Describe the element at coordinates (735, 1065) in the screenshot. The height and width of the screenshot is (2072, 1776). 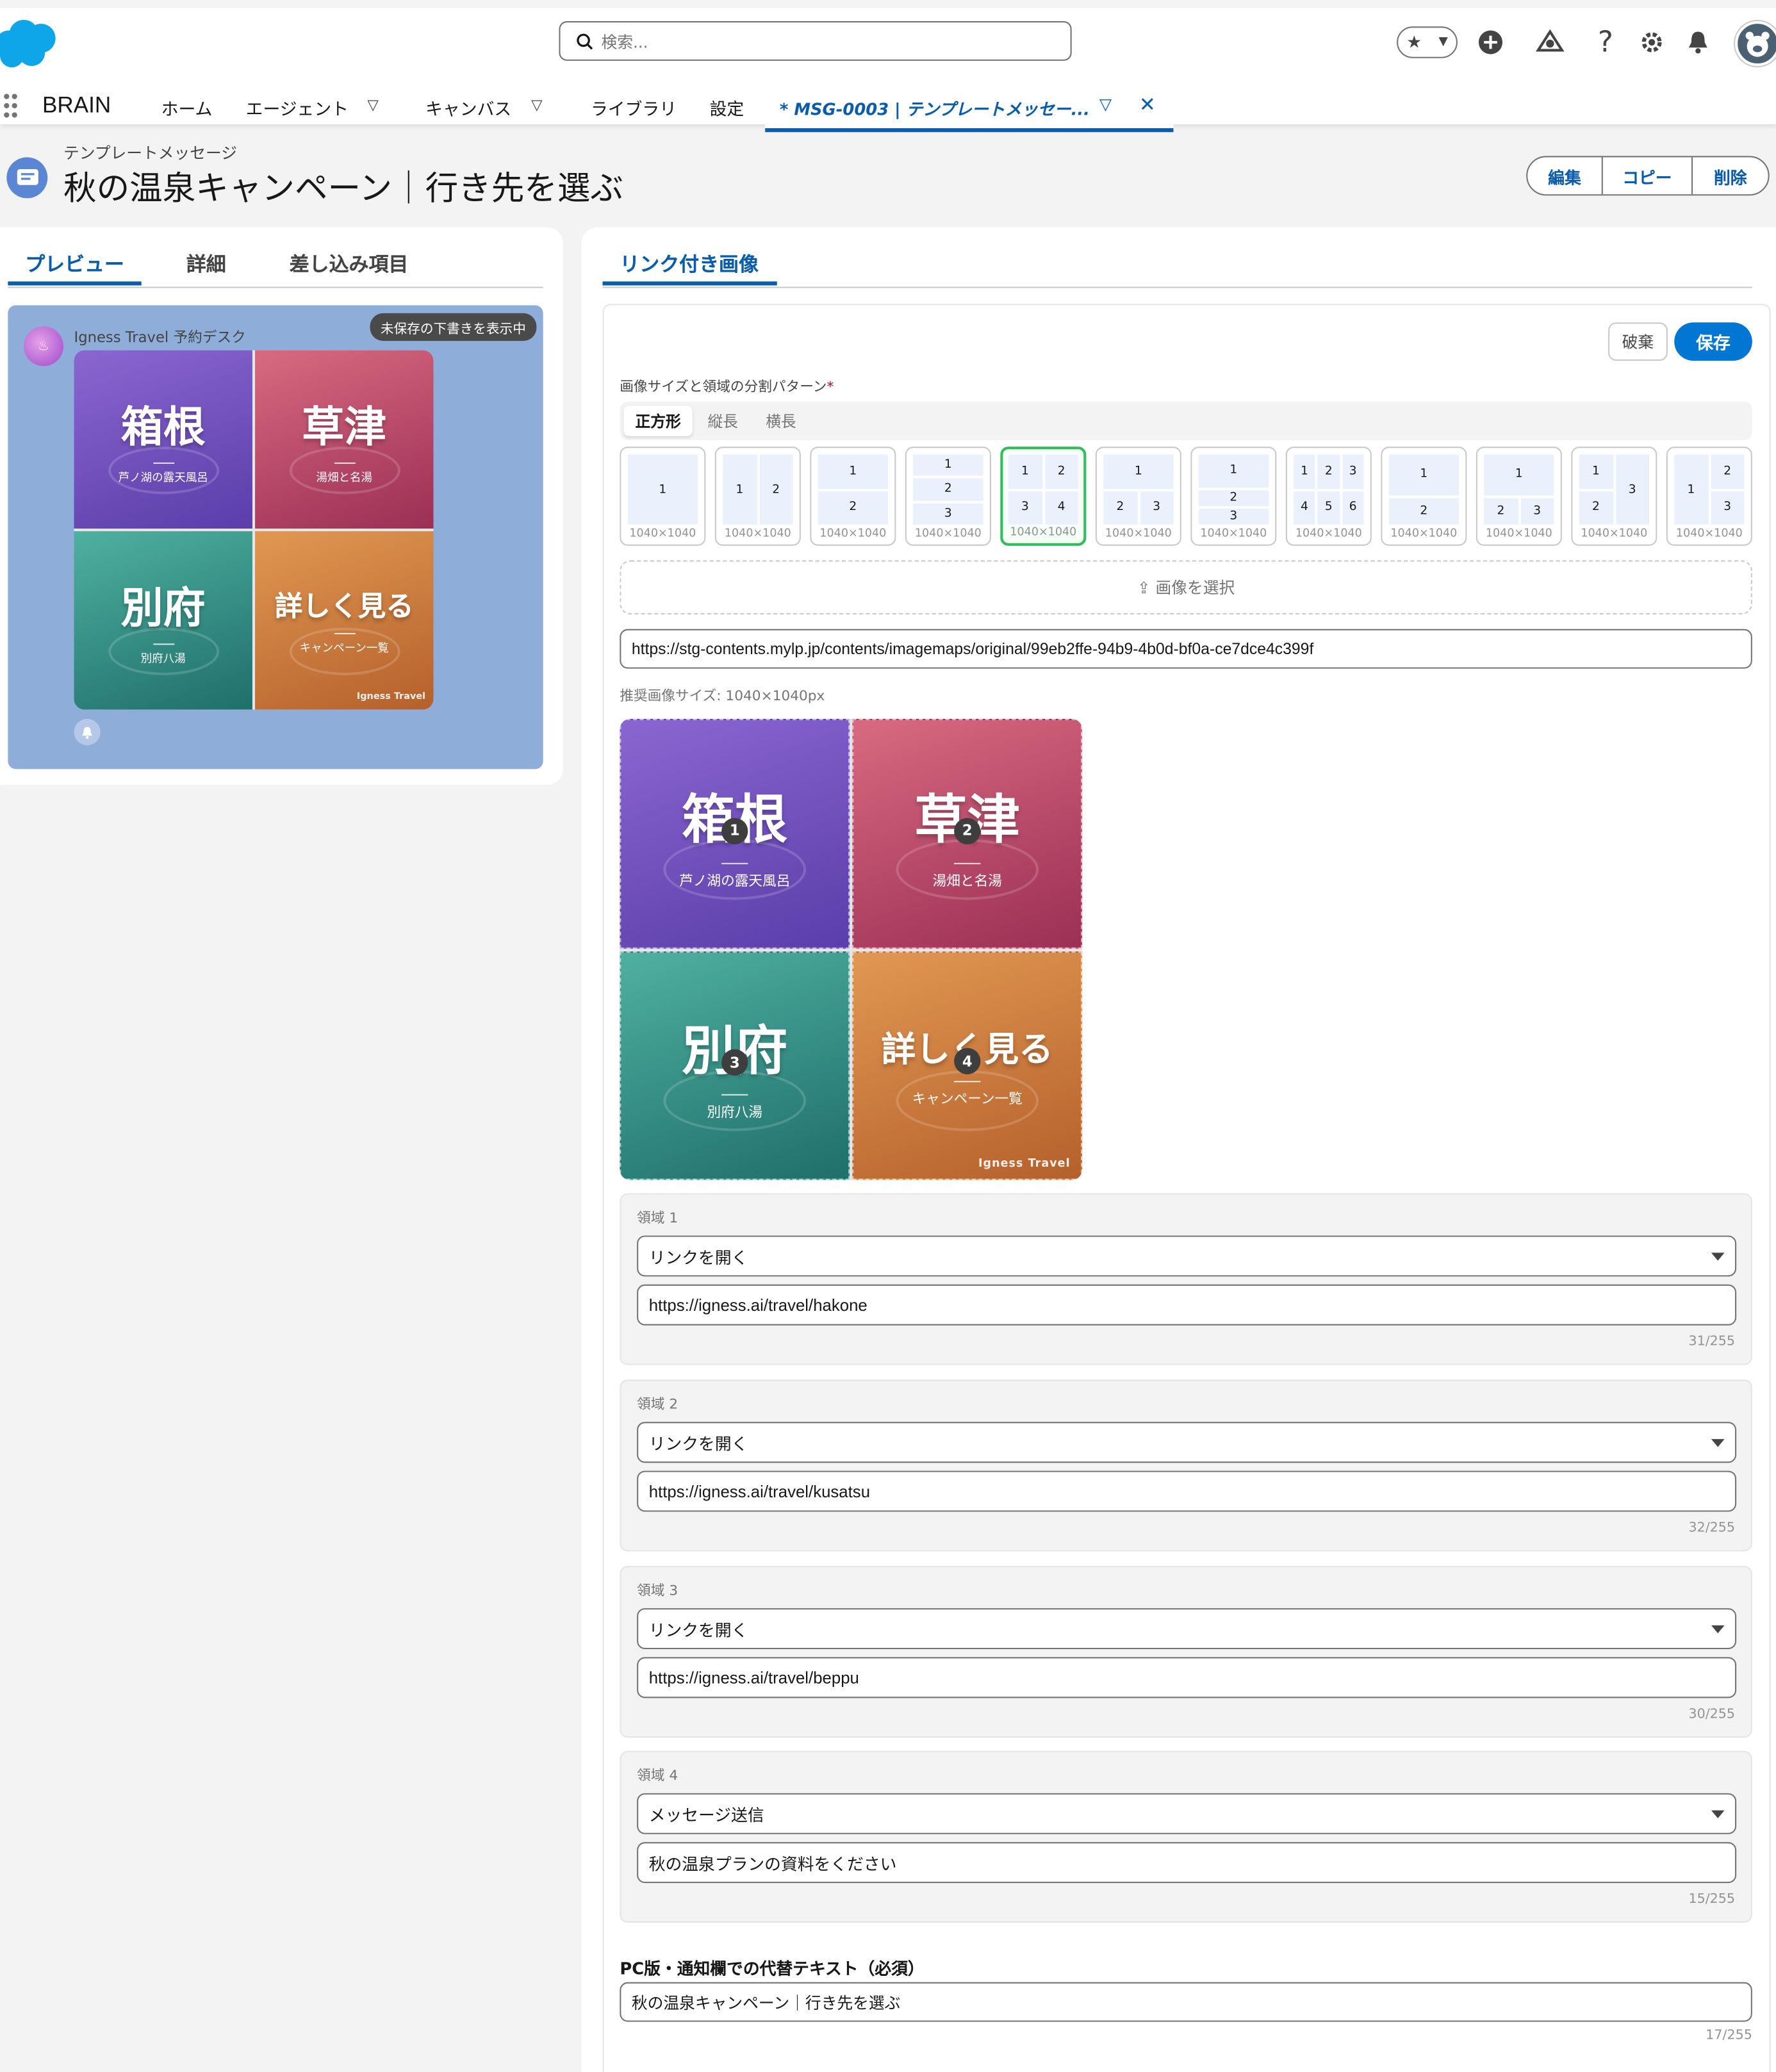
I see `imagemap-region-3: 別府 別府八湯 3` at that location.